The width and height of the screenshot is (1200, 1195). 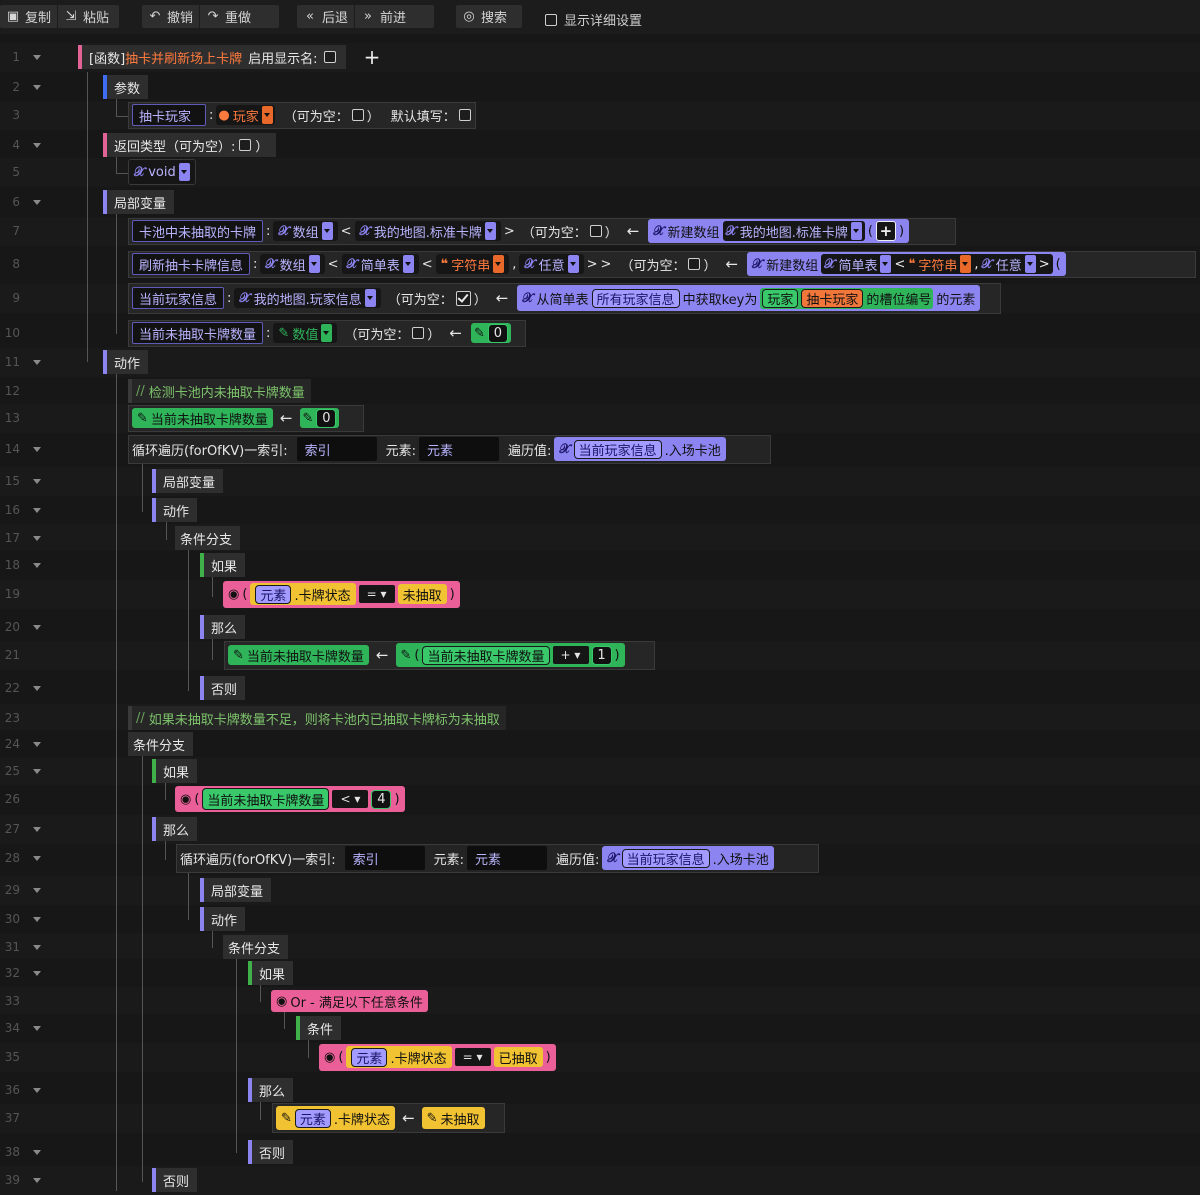 What do you see at coordinates (349, 1001) in the screenshot?
I see `or-expr: ◉ Or - 满足以下任意条件` at bounding box center [349, 1001].